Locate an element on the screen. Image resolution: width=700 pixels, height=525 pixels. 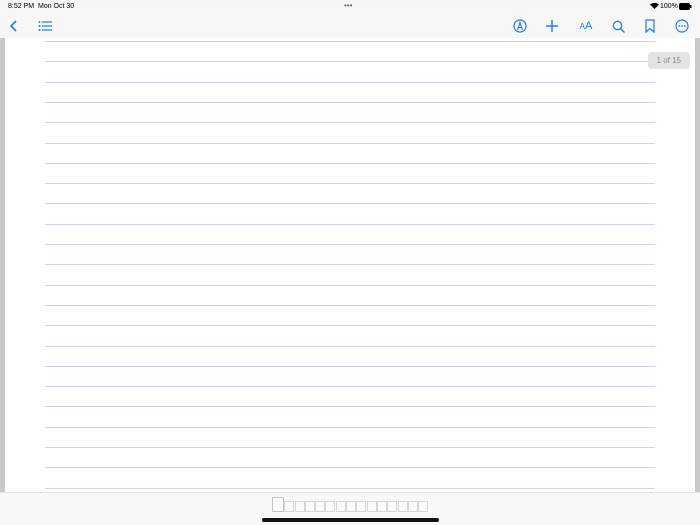
markup-icon is located at coordinates (520, 26).